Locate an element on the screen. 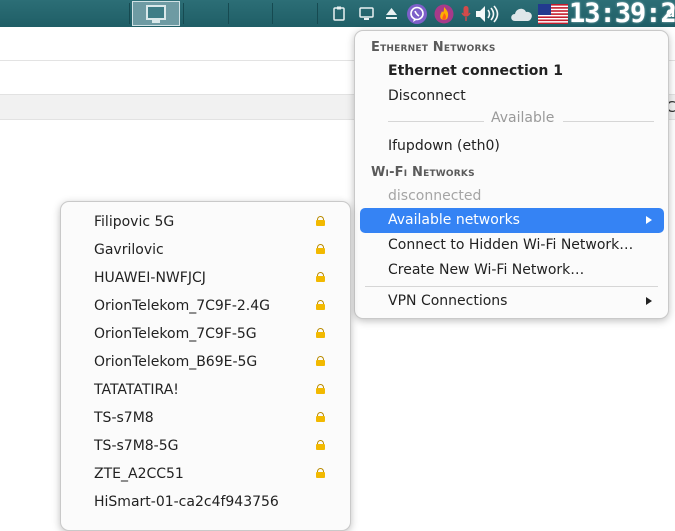  wifi-ssid: HiSmart-01-ca2c4f943756 is located at coordinates (186, 502).